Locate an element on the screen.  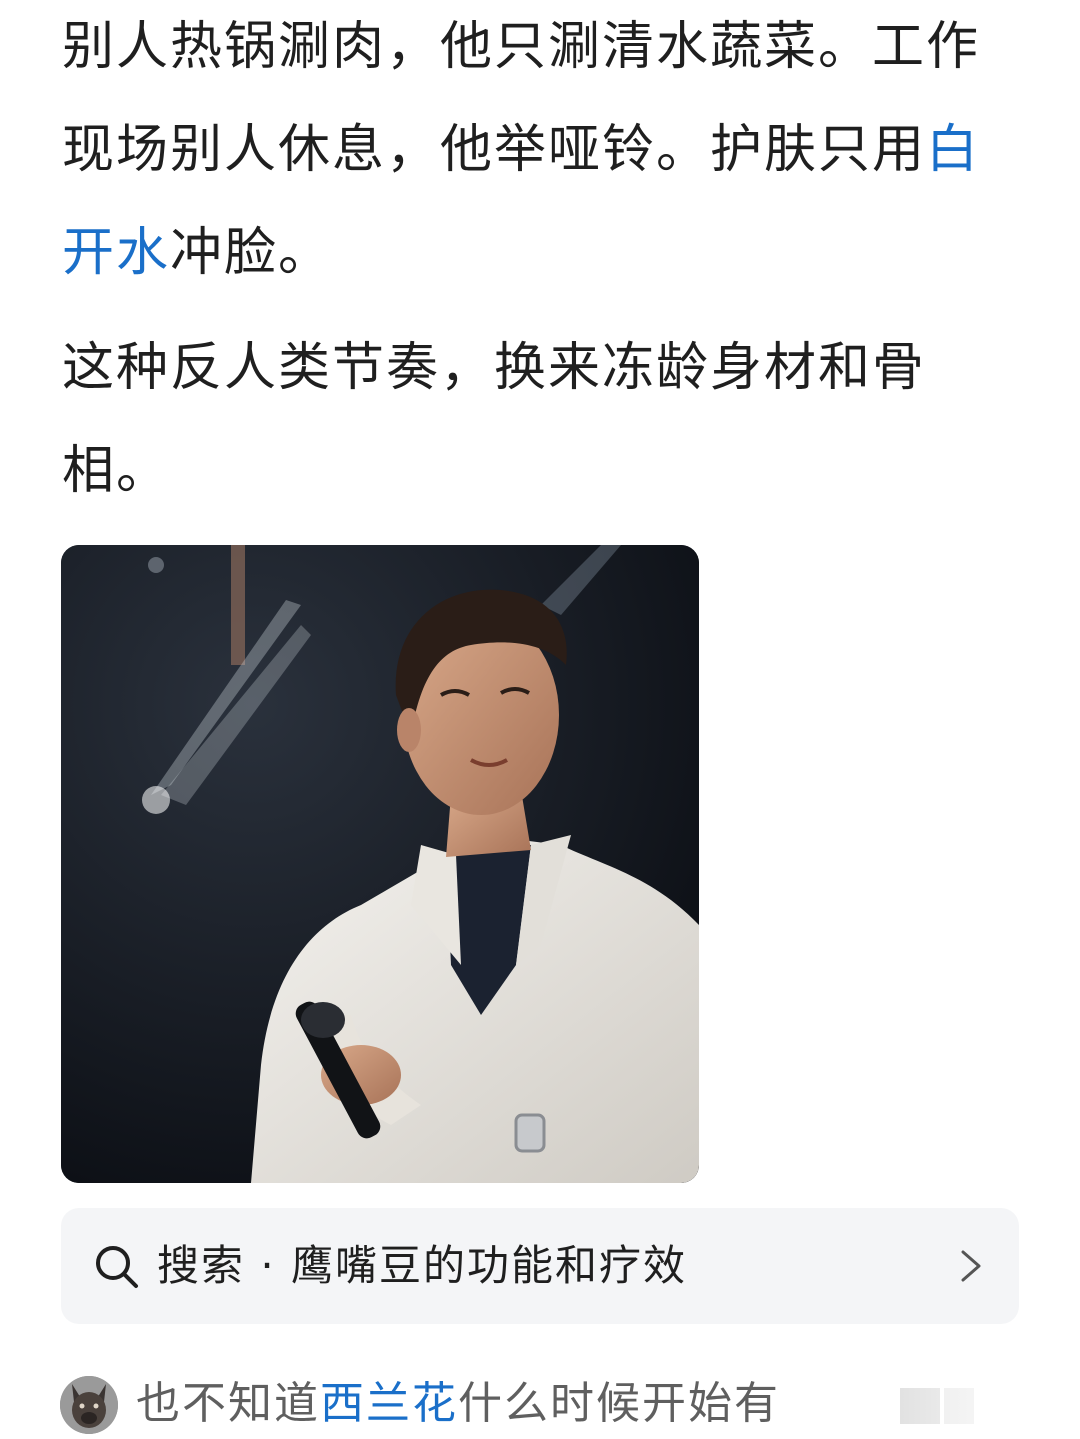
comment-preview: 也不知道西兰花什么时候开始有 is located at coordinates (560, 1405).